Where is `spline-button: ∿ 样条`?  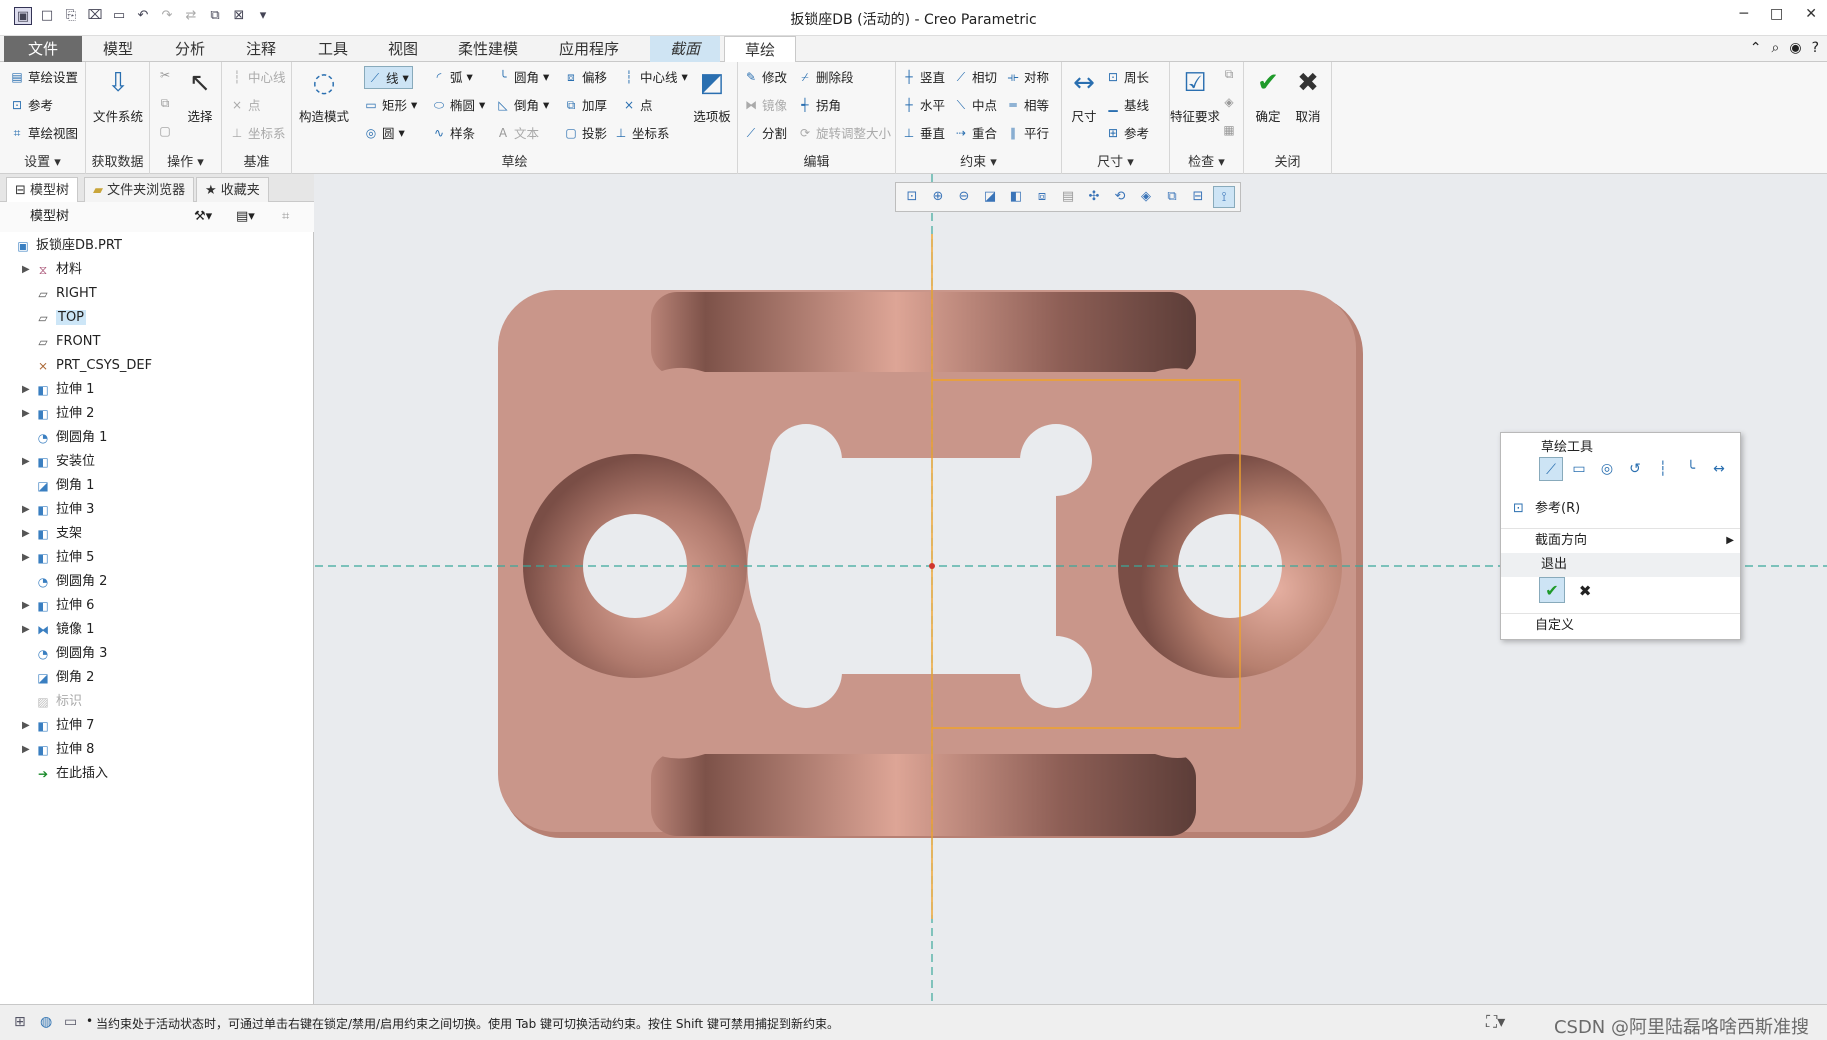 spline-button: ∿ 样条 is located at coordinates (453, 132).